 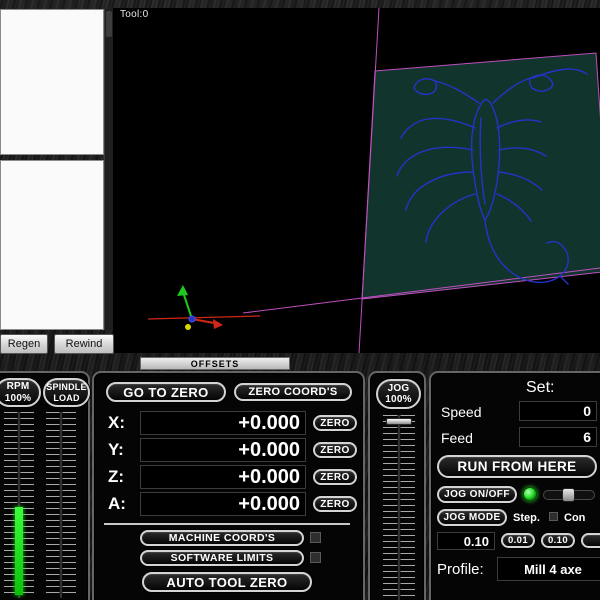 I want to click on gcode-list-top, so click(x=52, y=82).